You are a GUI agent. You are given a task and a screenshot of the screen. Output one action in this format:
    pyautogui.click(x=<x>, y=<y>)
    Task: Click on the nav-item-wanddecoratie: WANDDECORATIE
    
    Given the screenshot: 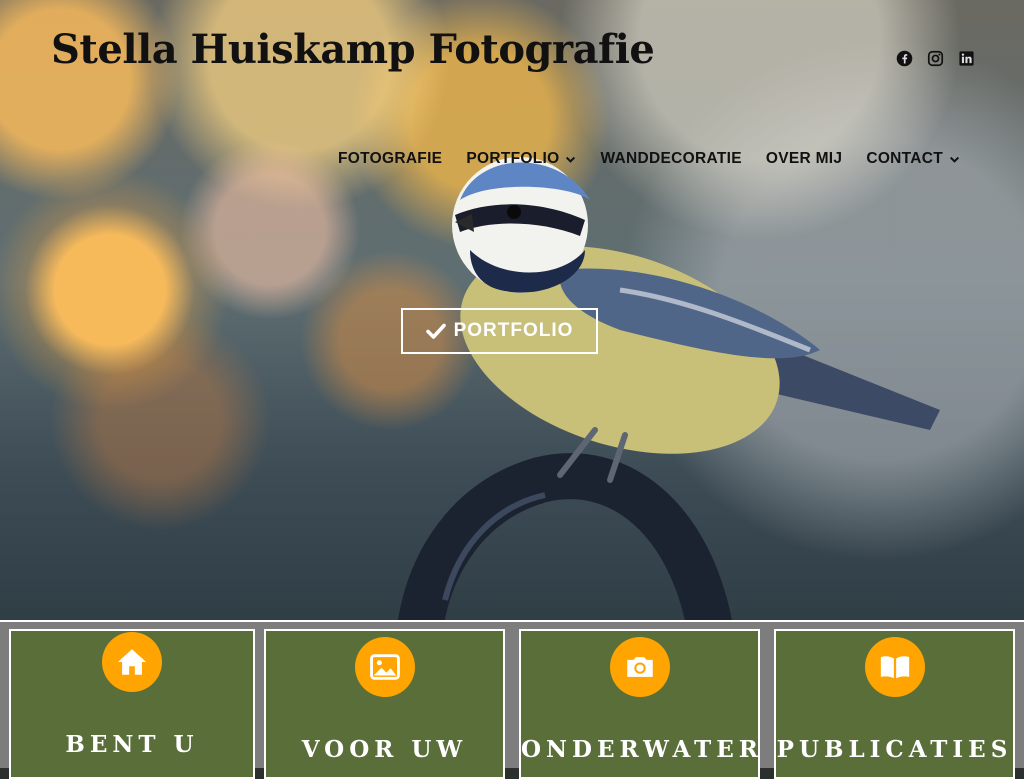 What is the action you would take?
    pyautogui.click(x=670, y=159)
    